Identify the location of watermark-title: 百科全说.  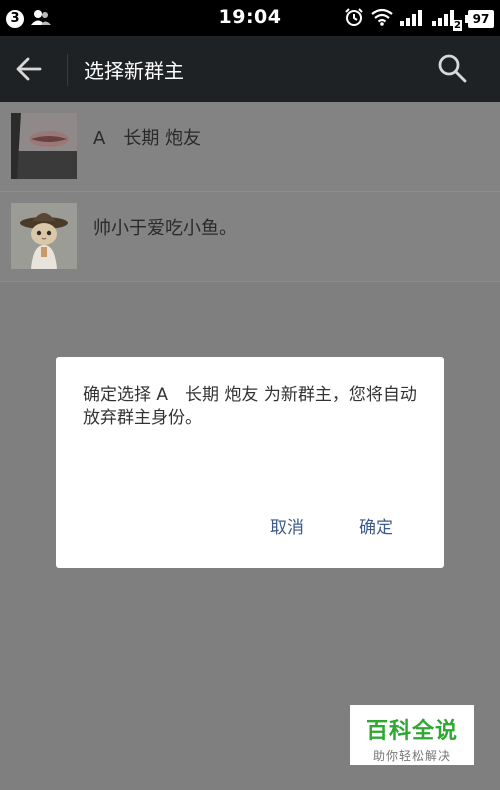
(411, 731).